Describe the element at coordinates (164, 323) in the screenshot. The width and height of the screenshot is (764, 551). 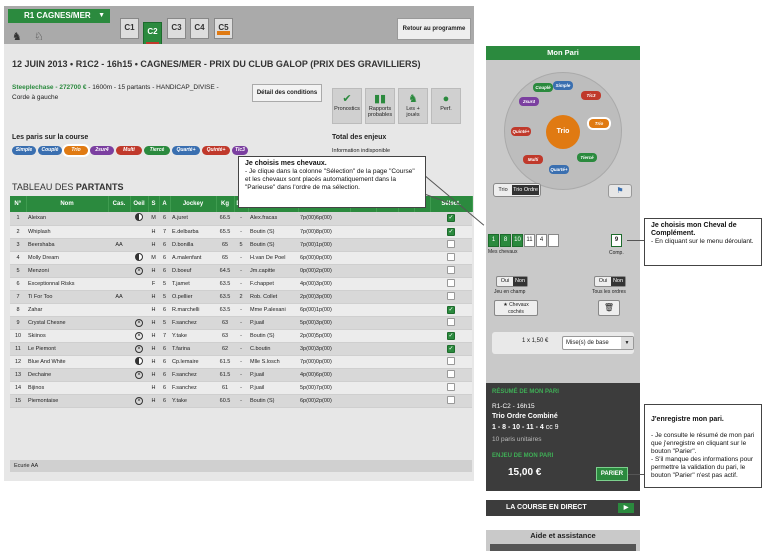
I see `cell-a: 5` at that location.